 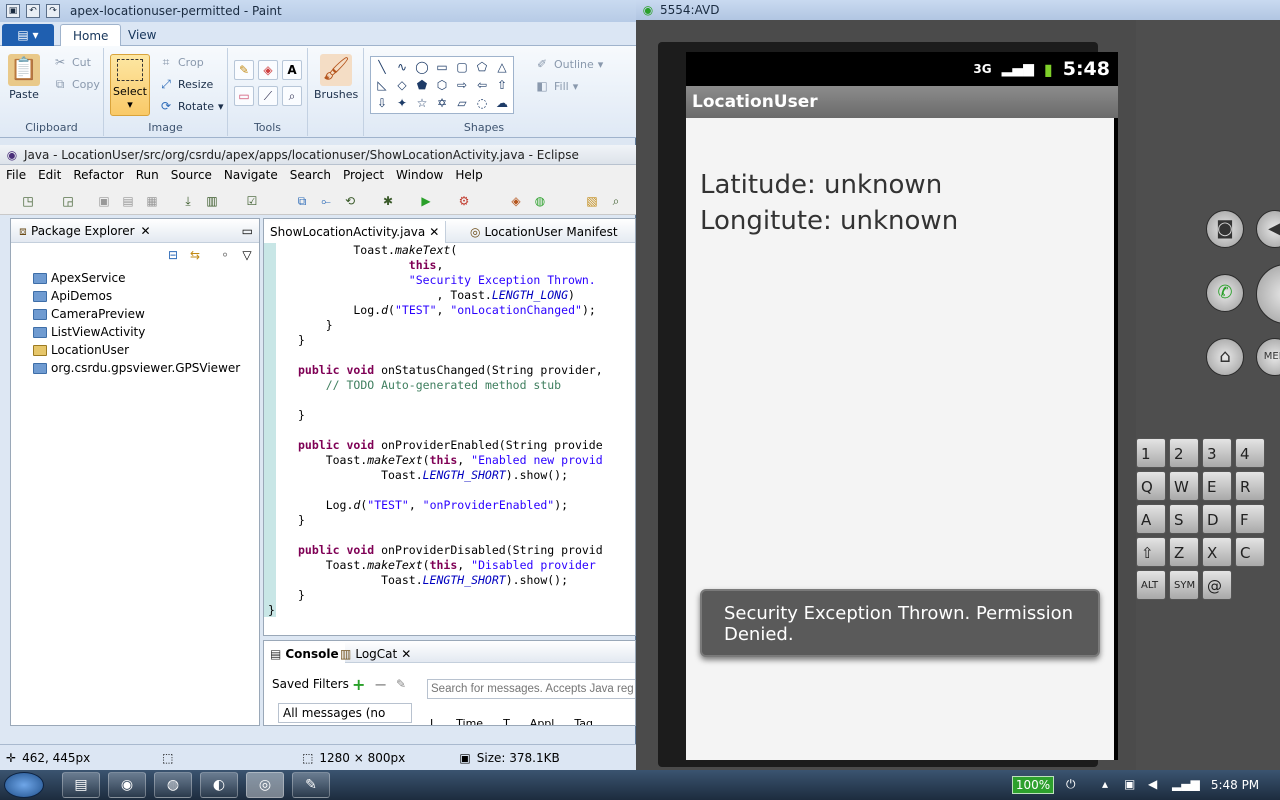 I want to click on rounded-rect-shape-icon: ▢, so click(x=462, y=67).